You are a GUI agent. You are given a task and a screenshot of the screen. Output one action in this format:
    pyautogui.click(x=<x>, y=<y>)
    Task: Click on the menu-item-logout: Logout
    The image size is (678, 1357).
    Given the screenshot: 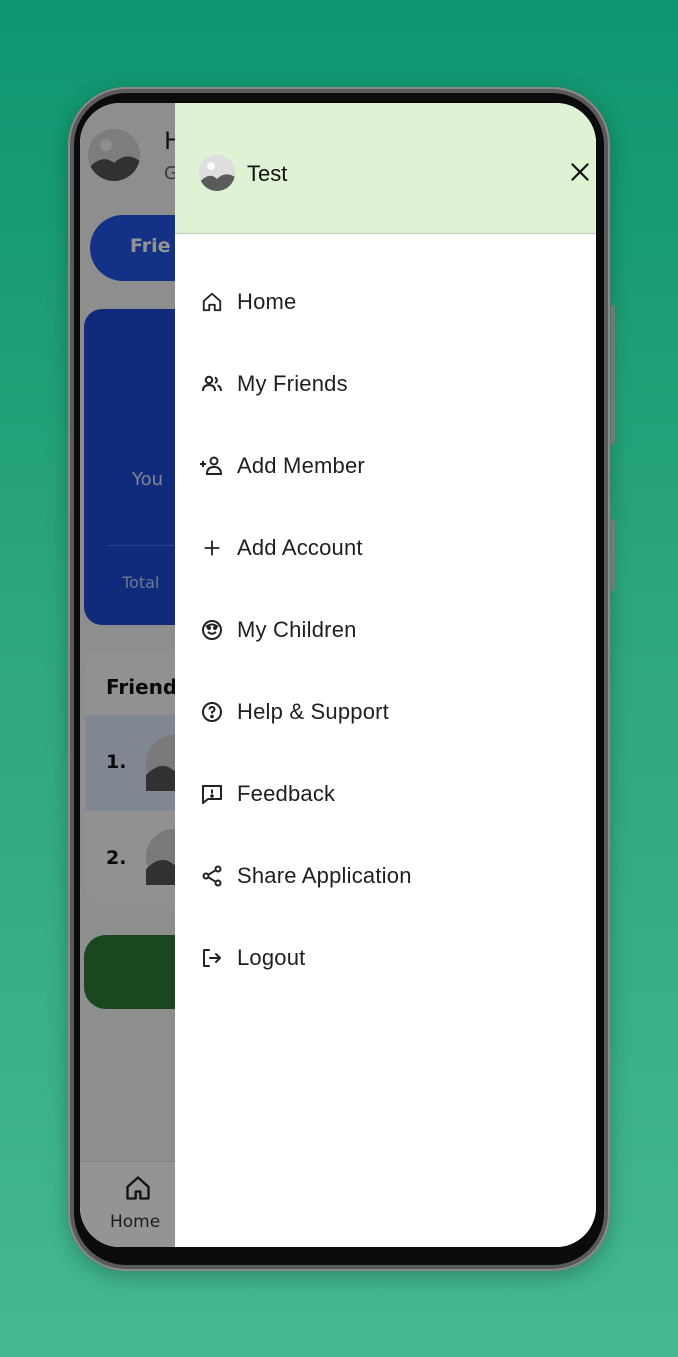 What is the action you would take?
    pyautogui.click(x=385, y=958)
    